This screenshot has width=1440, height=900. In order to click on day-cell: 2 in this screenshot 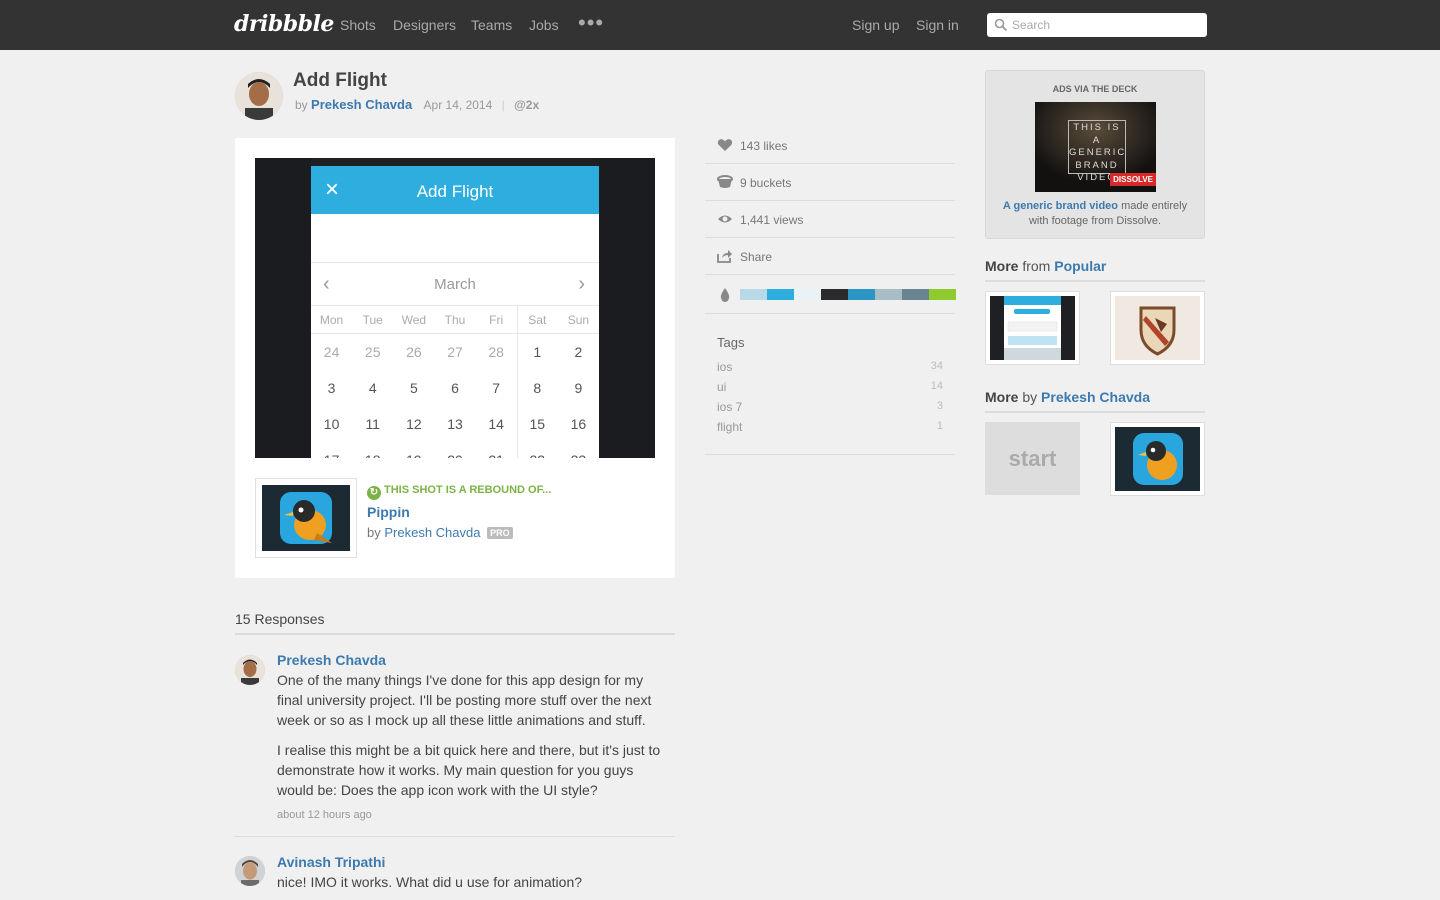, I will do `click(578, 352)`.